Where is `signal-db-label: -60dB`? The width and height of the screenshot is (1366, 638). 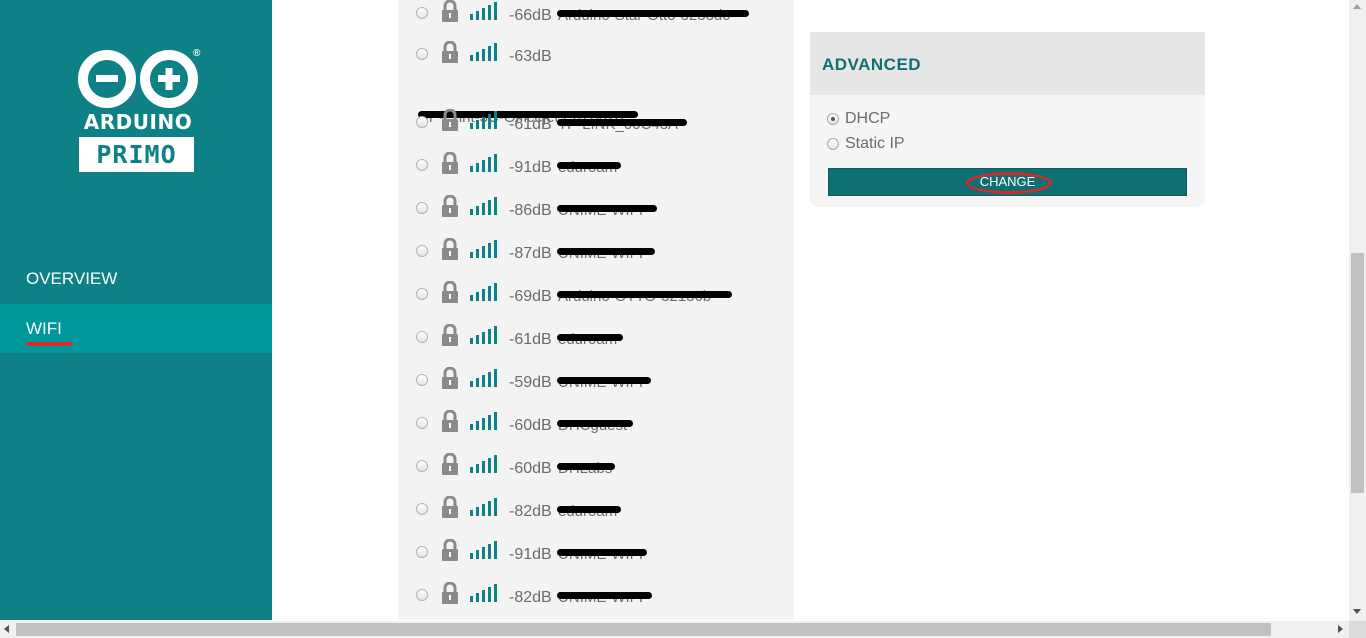 signal-db-label: -60dB is located at coordinates (530, 468).